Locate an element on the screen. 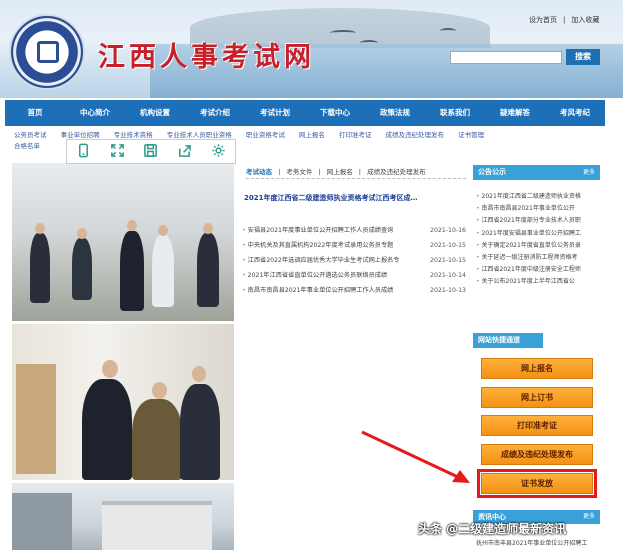 The image size is (623, 550). watermark: 头条 @二级建造师最新资讯 is located at coordinates (492, 529).